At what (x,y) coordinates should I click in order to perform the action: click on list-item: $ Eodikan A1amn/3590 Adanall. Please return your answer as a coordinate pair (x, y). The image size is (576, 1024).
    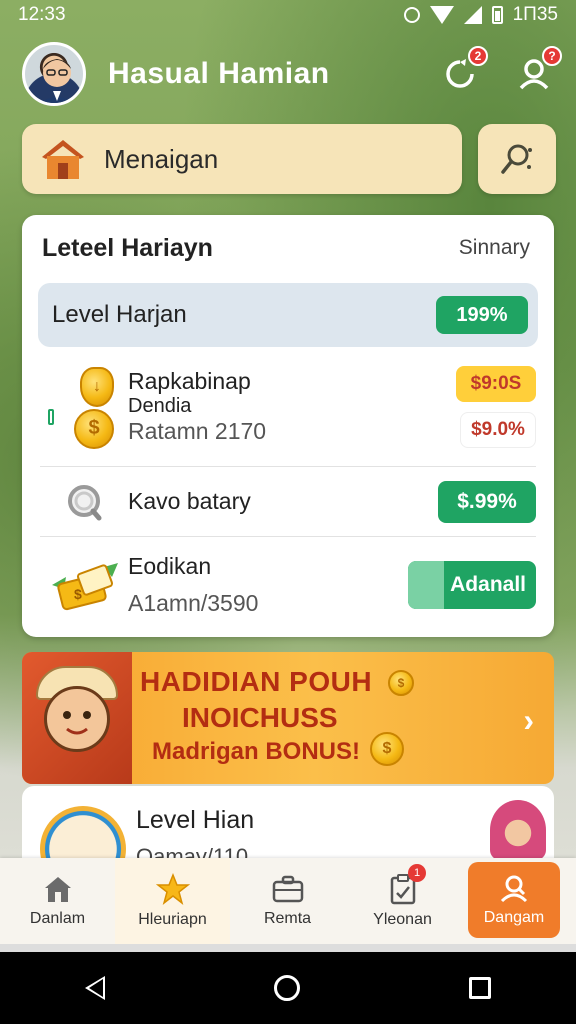
    Looking at the image, I should click on (288, 585).